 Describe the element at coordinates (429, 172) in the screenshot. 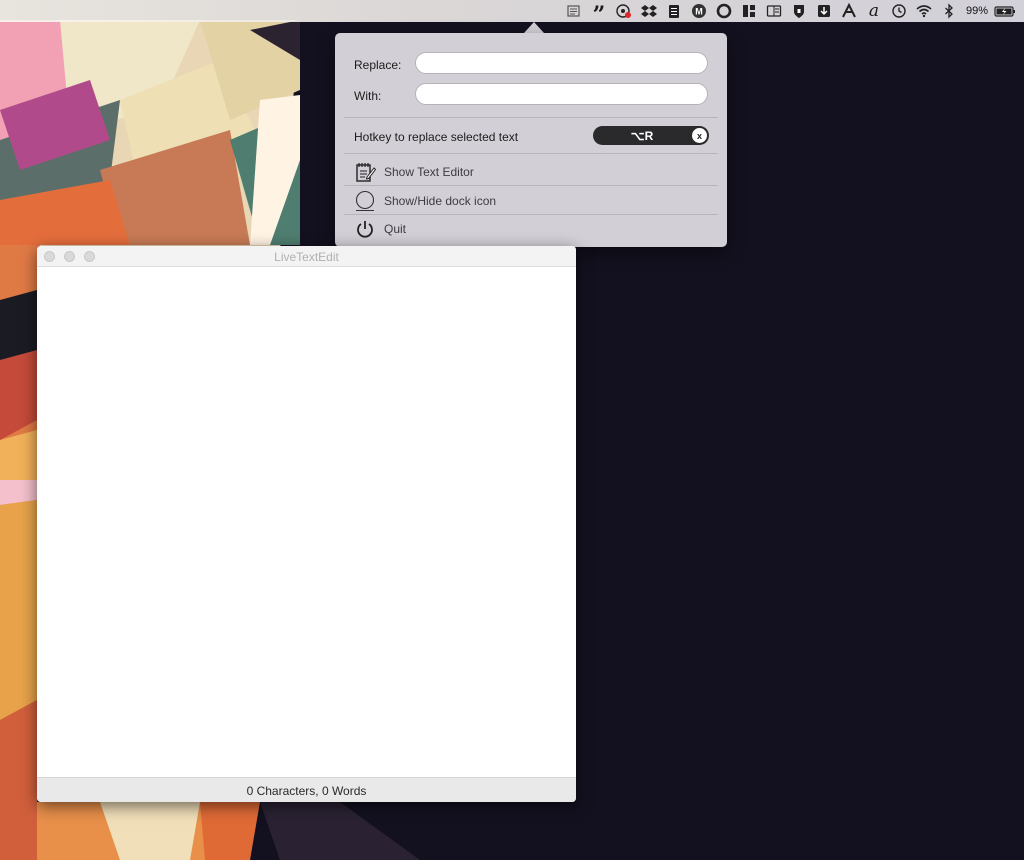

I see `show-text-editor-label: Show Text Editor` at that location.